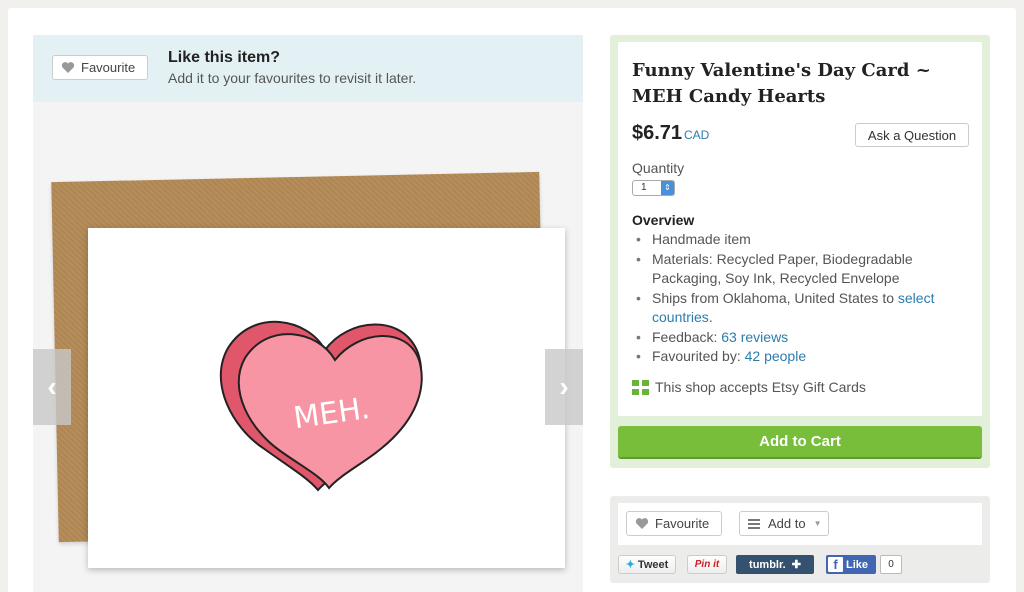 This screenshot has height=592, width=1024. What do you see at coordinates (802, 338) in the screenshot?
I see `list-item: Feedback: 63 reviews` at bounding box center [802, 338].